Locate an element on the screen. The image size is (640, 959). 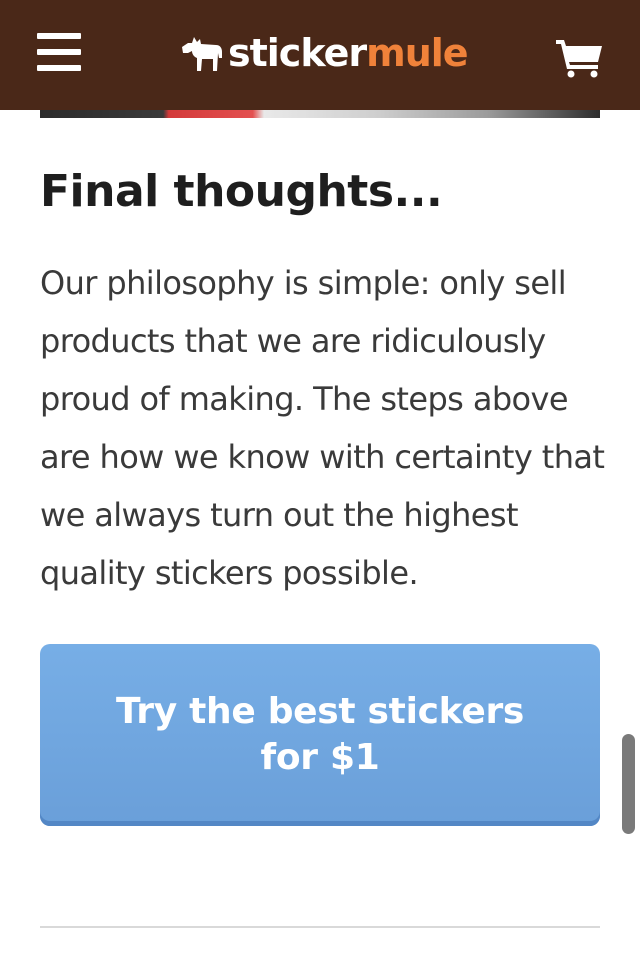
scrollbar is located at coordinates (628, 784).